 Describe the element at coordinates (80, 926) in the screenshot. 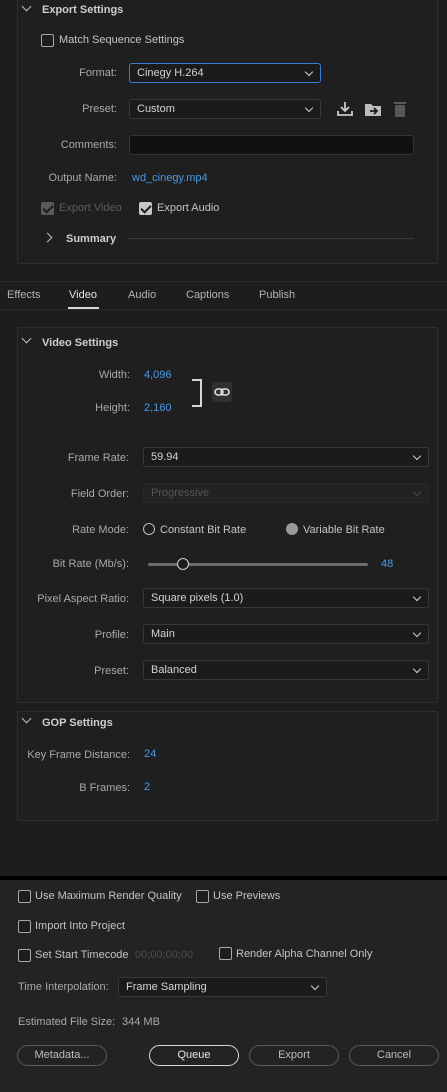

I see `import-into-project-label: Import Into Project` at that location.